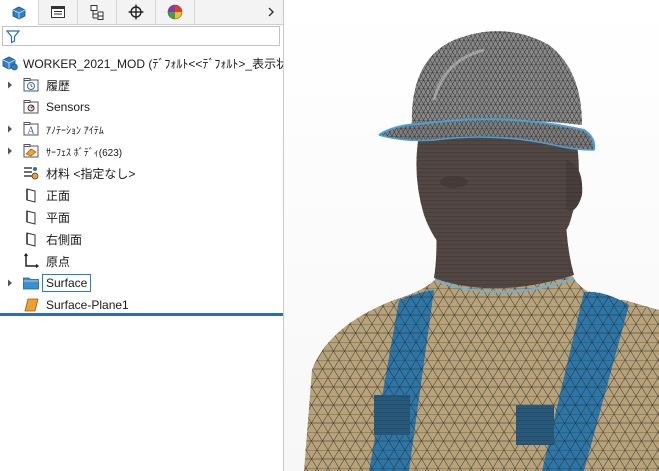 This screenshot has width=659, height=471. I want to click on config-icon, so click(97, 12).